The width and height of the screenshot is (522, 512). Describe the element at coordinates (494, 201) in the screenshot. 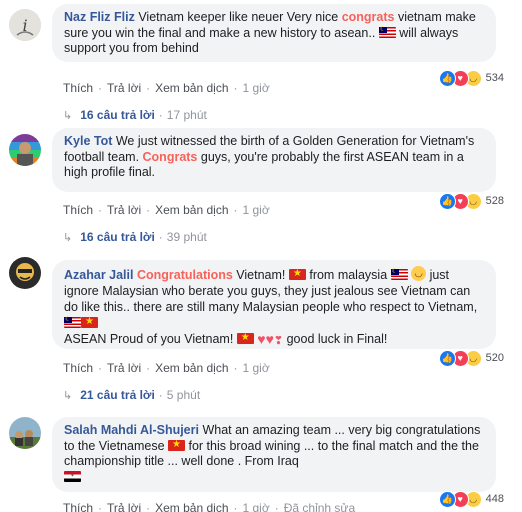

I see `reaction-count: 528` at that location.